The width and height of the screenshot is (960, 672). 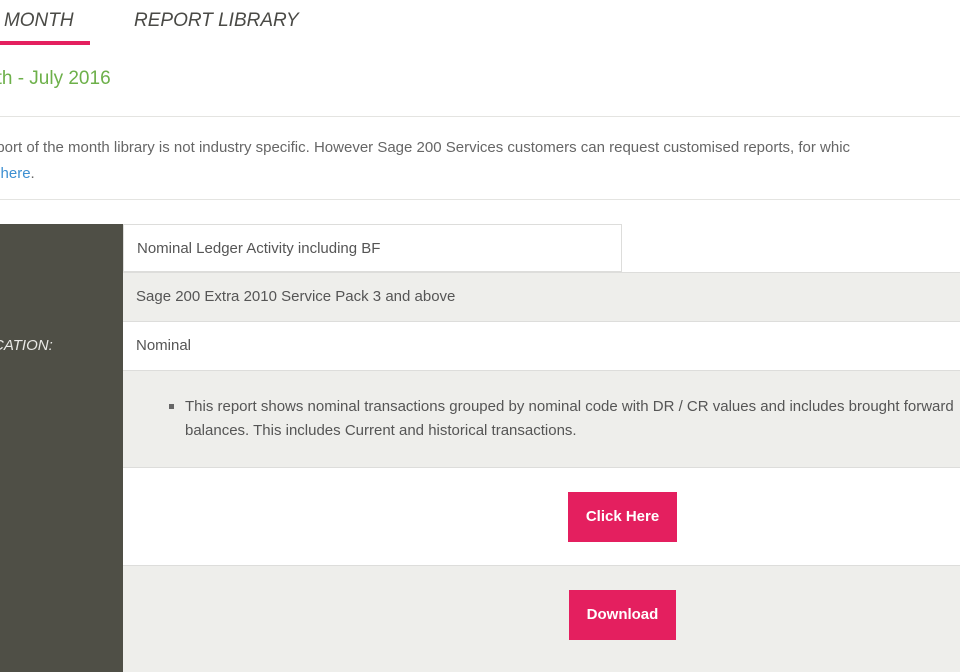 I want to click on bullet-icon, so click(x=171, y=406).